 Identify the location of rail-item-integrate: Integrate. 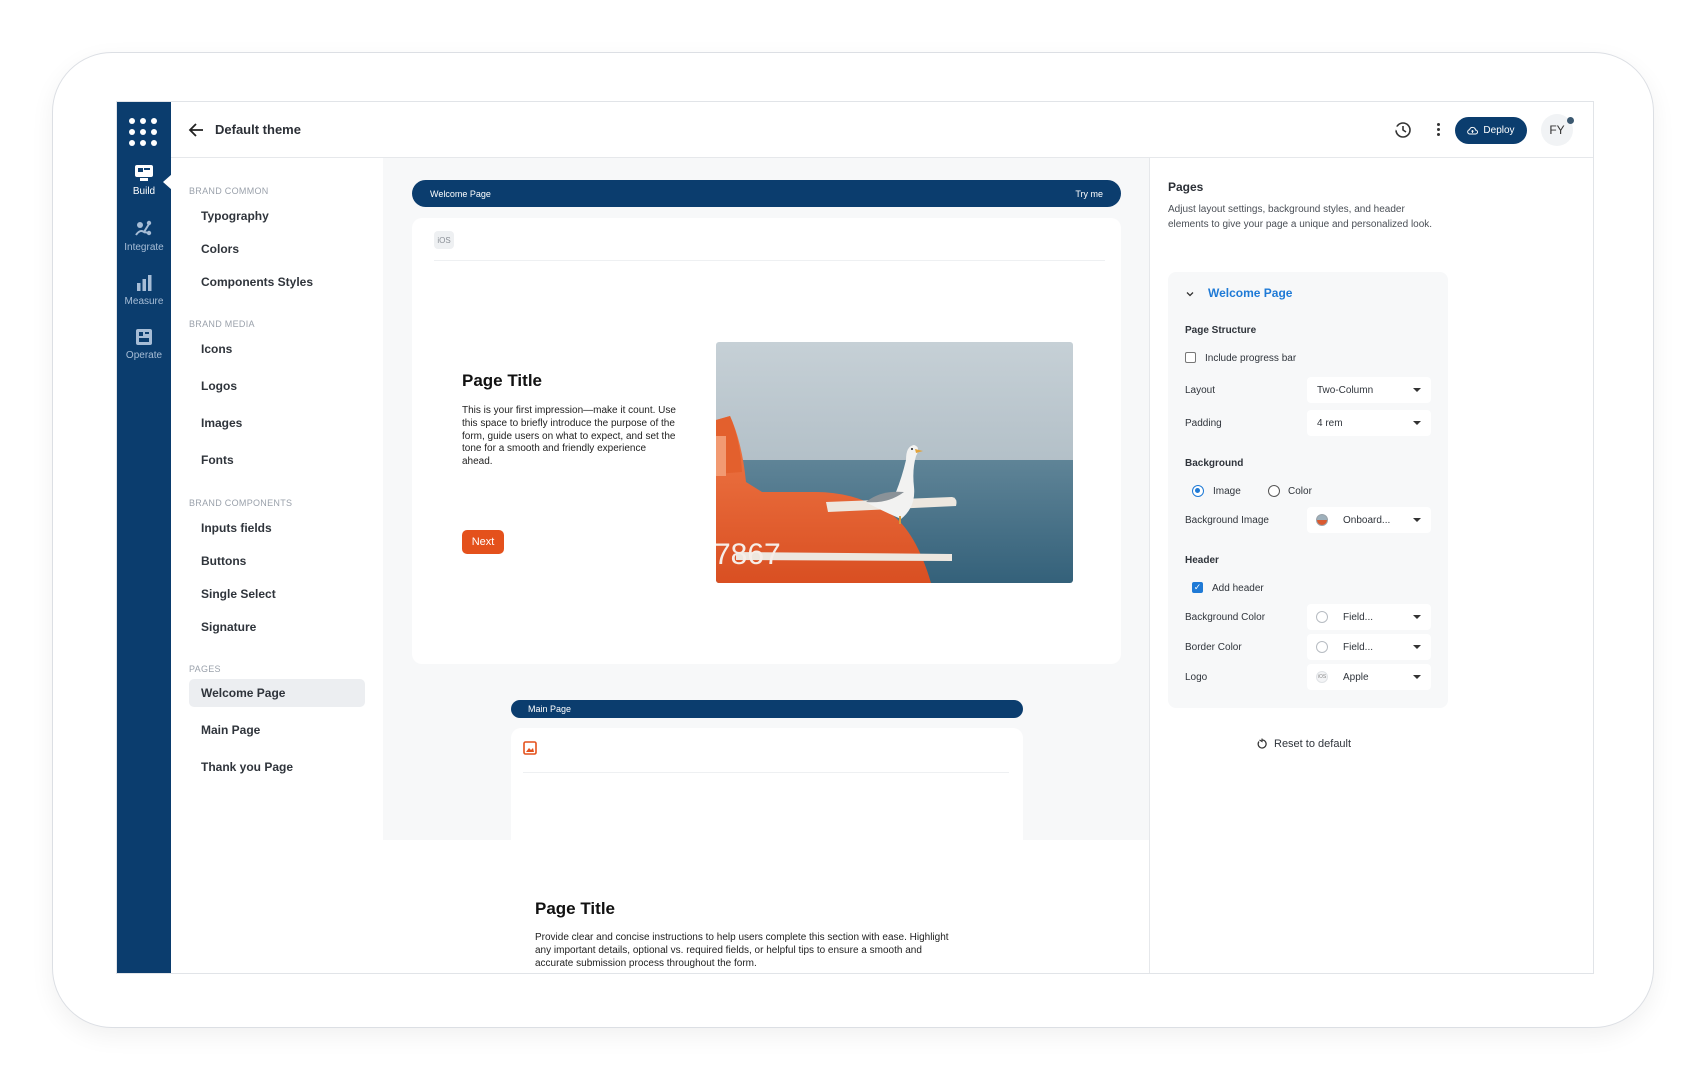
(144, 236).